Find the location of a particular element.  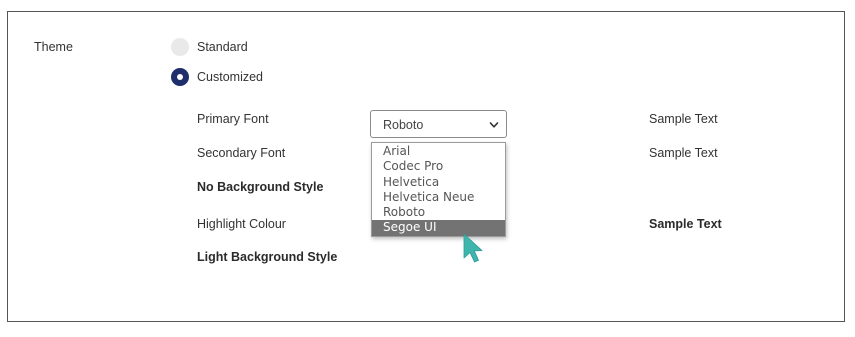

theme-option-customized: Customized is located at coordinates (221, 78).